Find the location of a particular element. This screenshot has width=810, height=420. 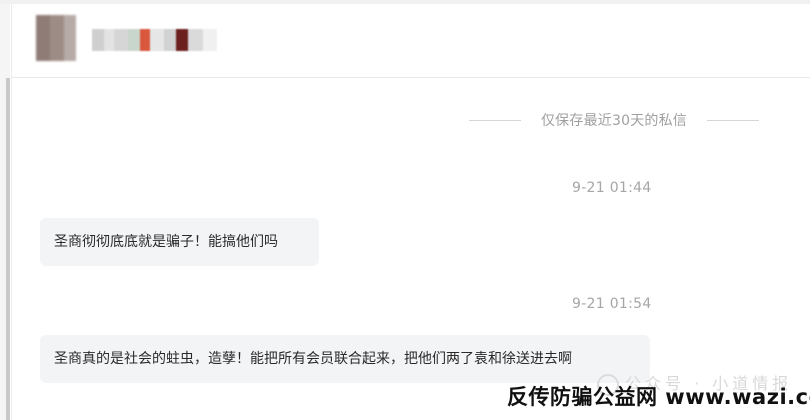

retention-notice: 仅保存最近30天的私信 is located at coordinates (614, 120).